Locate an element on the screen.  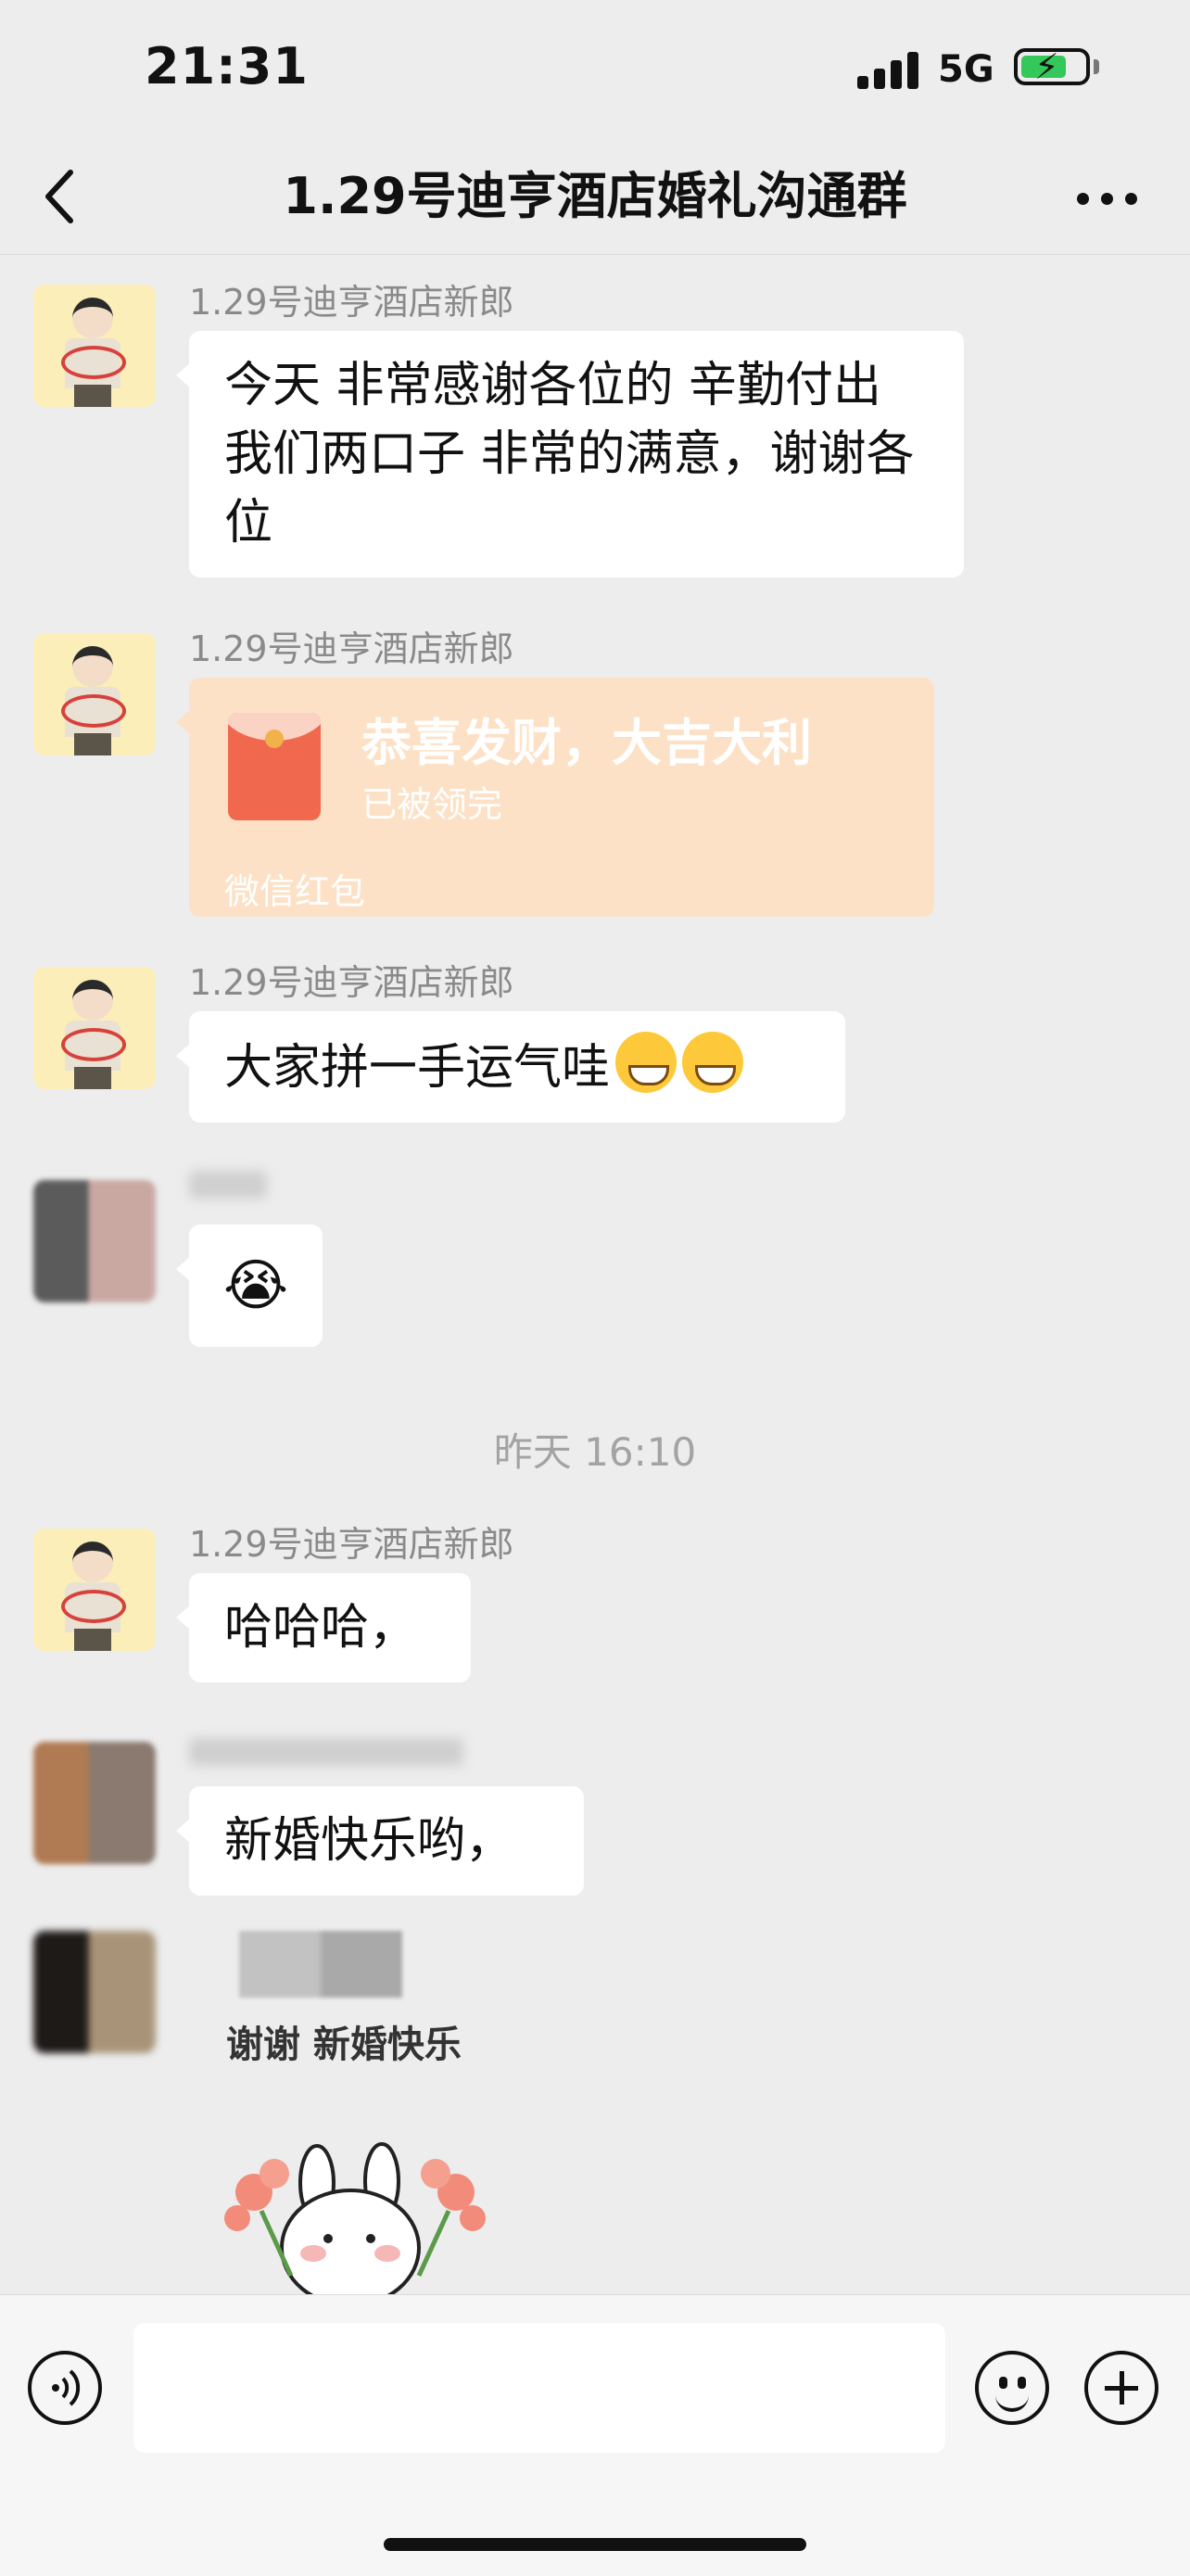
input-bar is located at coordinates (595, 2435).